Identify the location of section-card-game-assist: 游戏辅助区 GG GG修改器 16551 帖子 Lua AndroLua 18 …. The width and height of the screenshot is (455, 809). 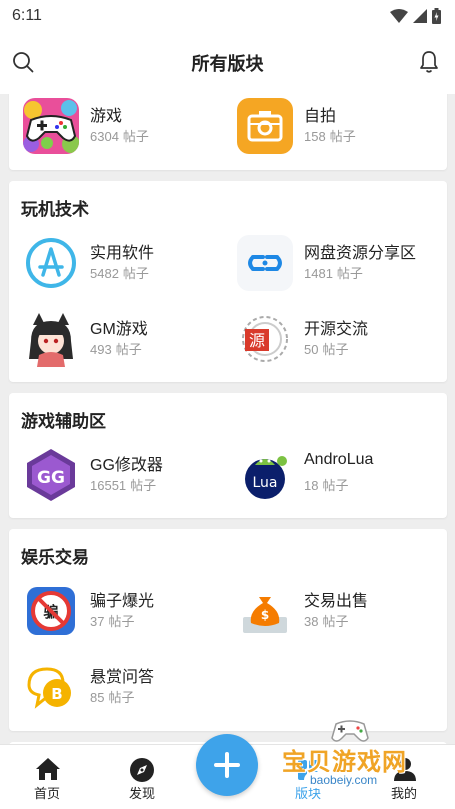
(228, 455).